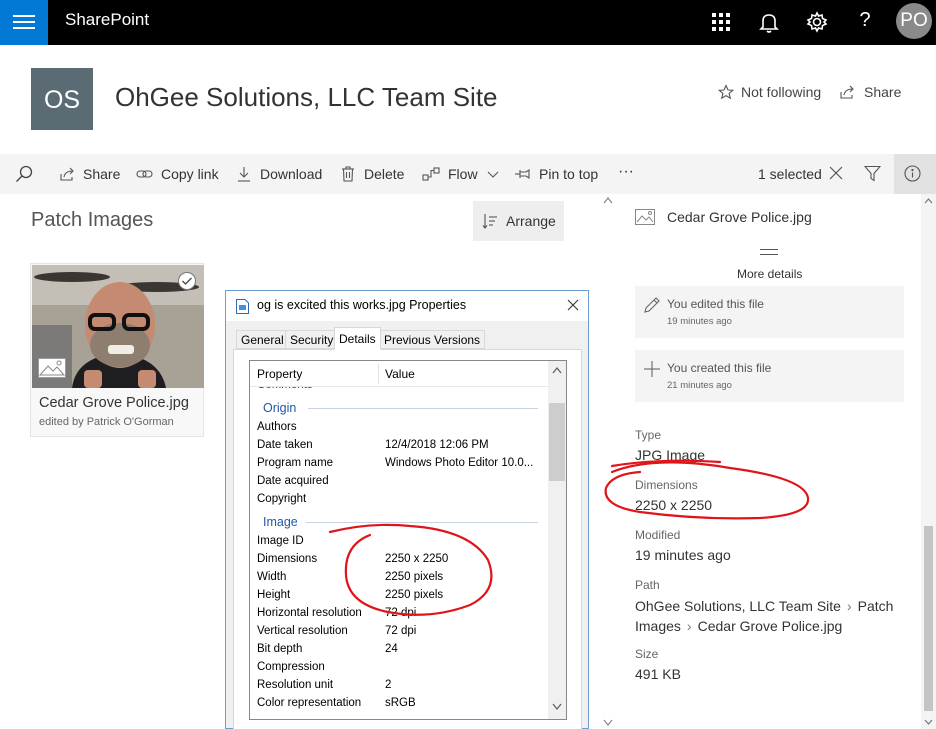  I want to click on file-tile-subtitle: edited by Patrick O'Gorman, so click(106, 422).